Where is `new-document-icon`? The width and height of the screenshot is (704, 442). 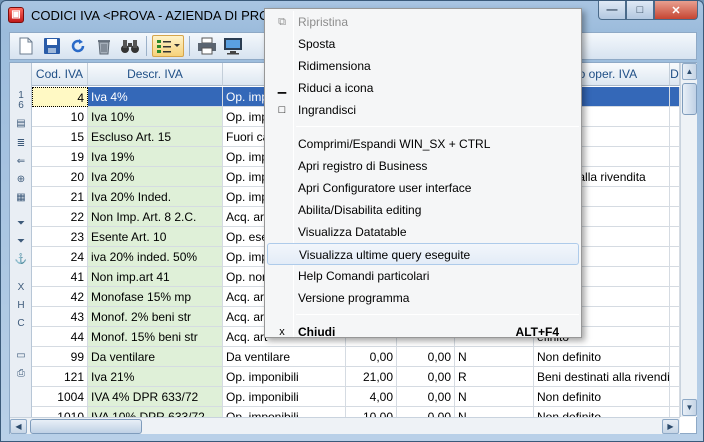
new-document-icon is located at coordinates (25, 46).